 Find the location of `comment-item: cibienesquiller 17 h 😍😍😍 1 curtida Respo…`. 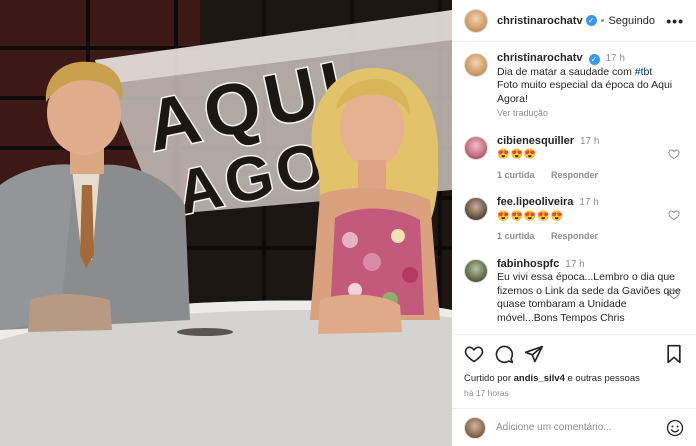

comment-item: cibienesquiller 17 h 😍😍😍 1 curtida Respo… is located at coordinates (574, 159).